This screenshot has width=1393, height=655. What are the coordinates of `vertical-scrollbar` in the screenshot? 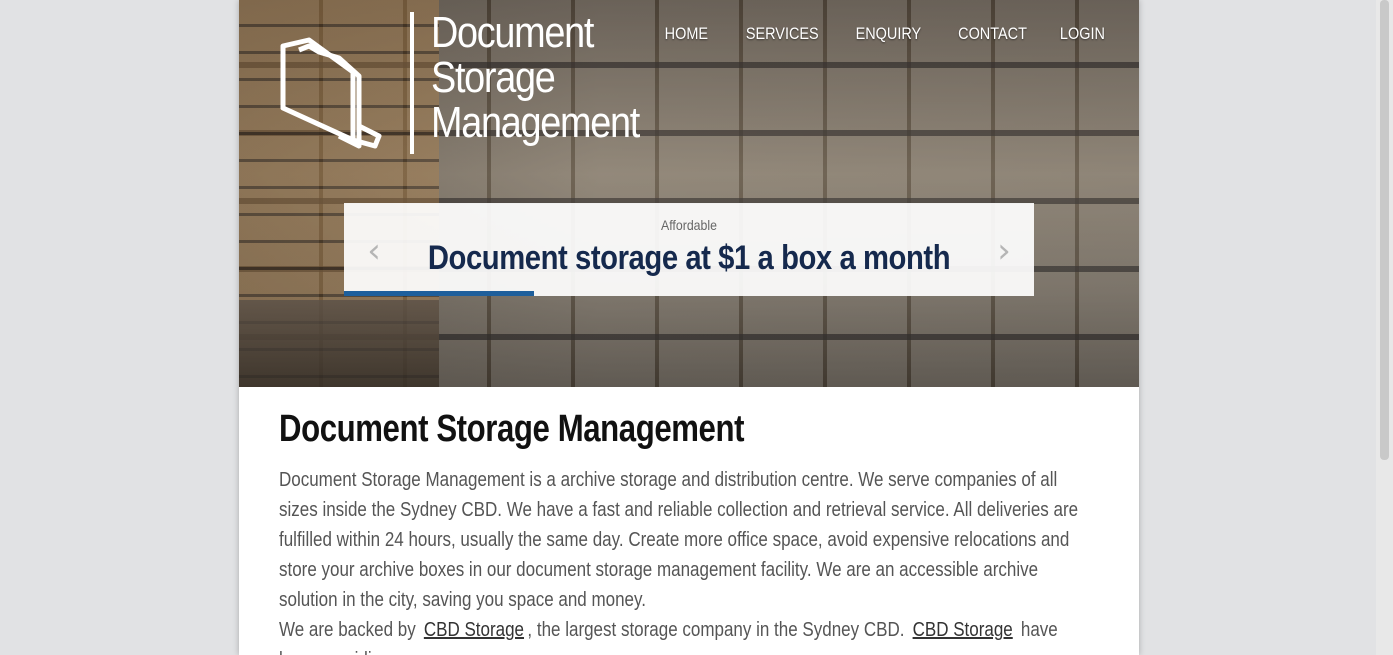 It's located at (1384, 327).